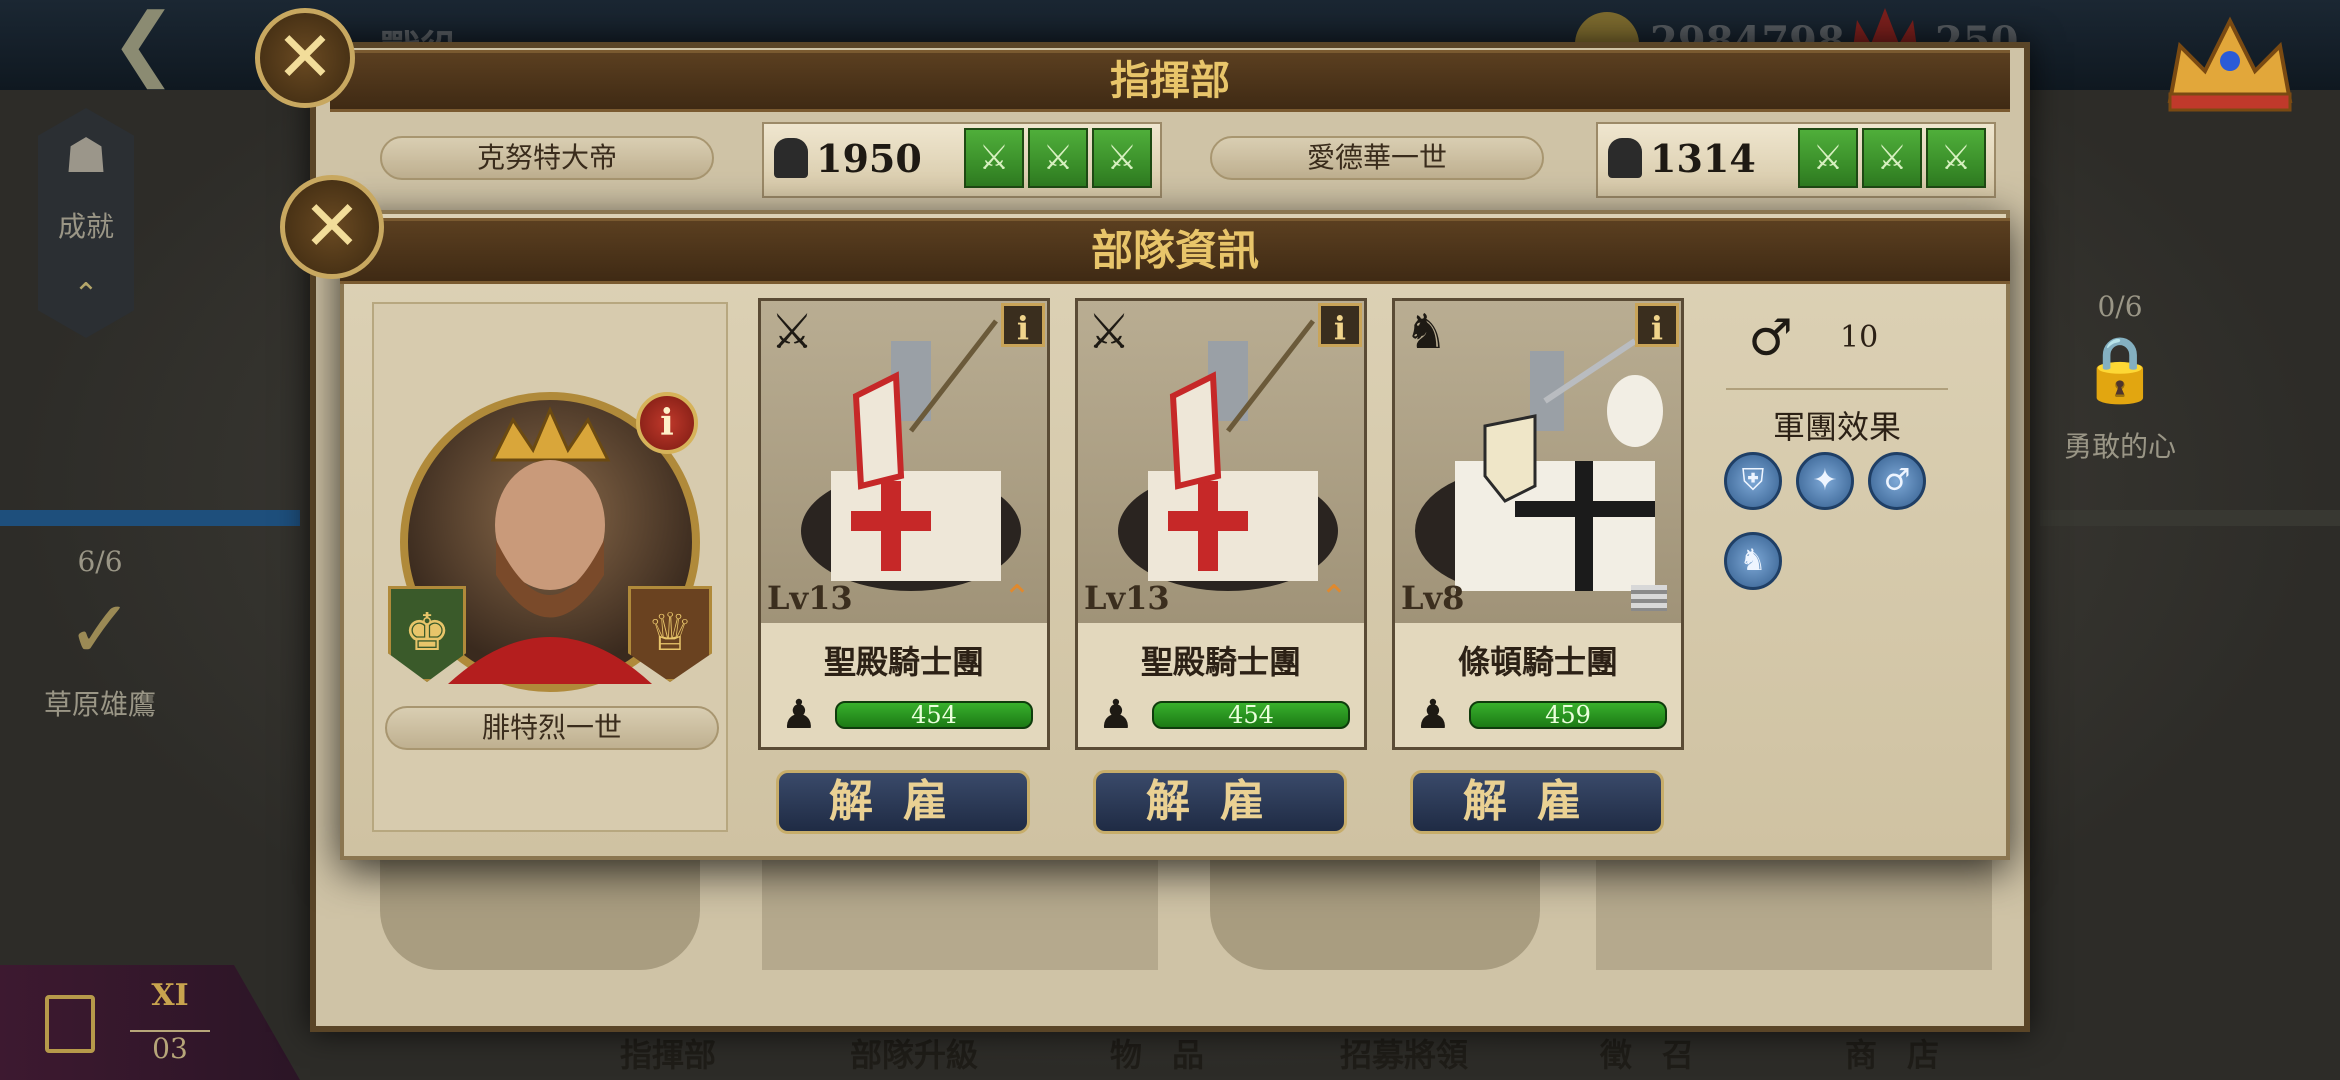 Image resolution: width=2340 pixels, height=1080 pixels. I want to click on commander-stat-box: 1950 ⚔ ⚔ ⚔, so click(962, 160).